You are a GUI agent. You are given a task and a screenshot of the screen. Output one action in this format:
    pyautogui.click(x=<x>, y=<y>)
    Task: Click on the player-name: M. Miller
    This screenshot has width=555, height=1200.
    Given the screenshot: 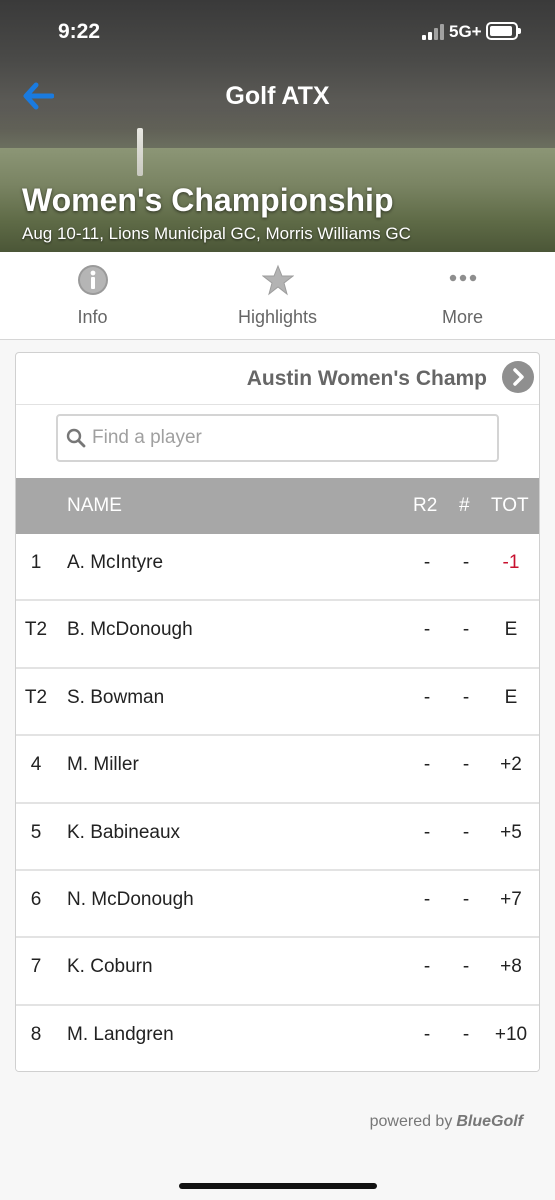 What is the action you would take?
    pyautogui.click(x=103, y=765)
    